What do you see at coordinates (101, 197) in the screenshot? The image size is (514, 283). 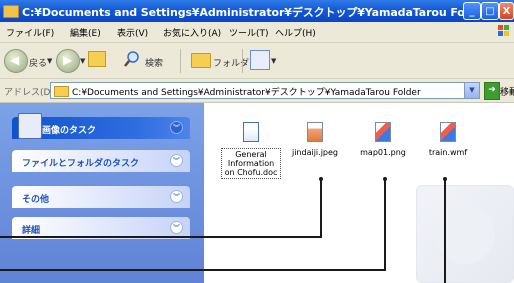 I see `task-section-other: その他 ︾` at bounding box center [101, 197].